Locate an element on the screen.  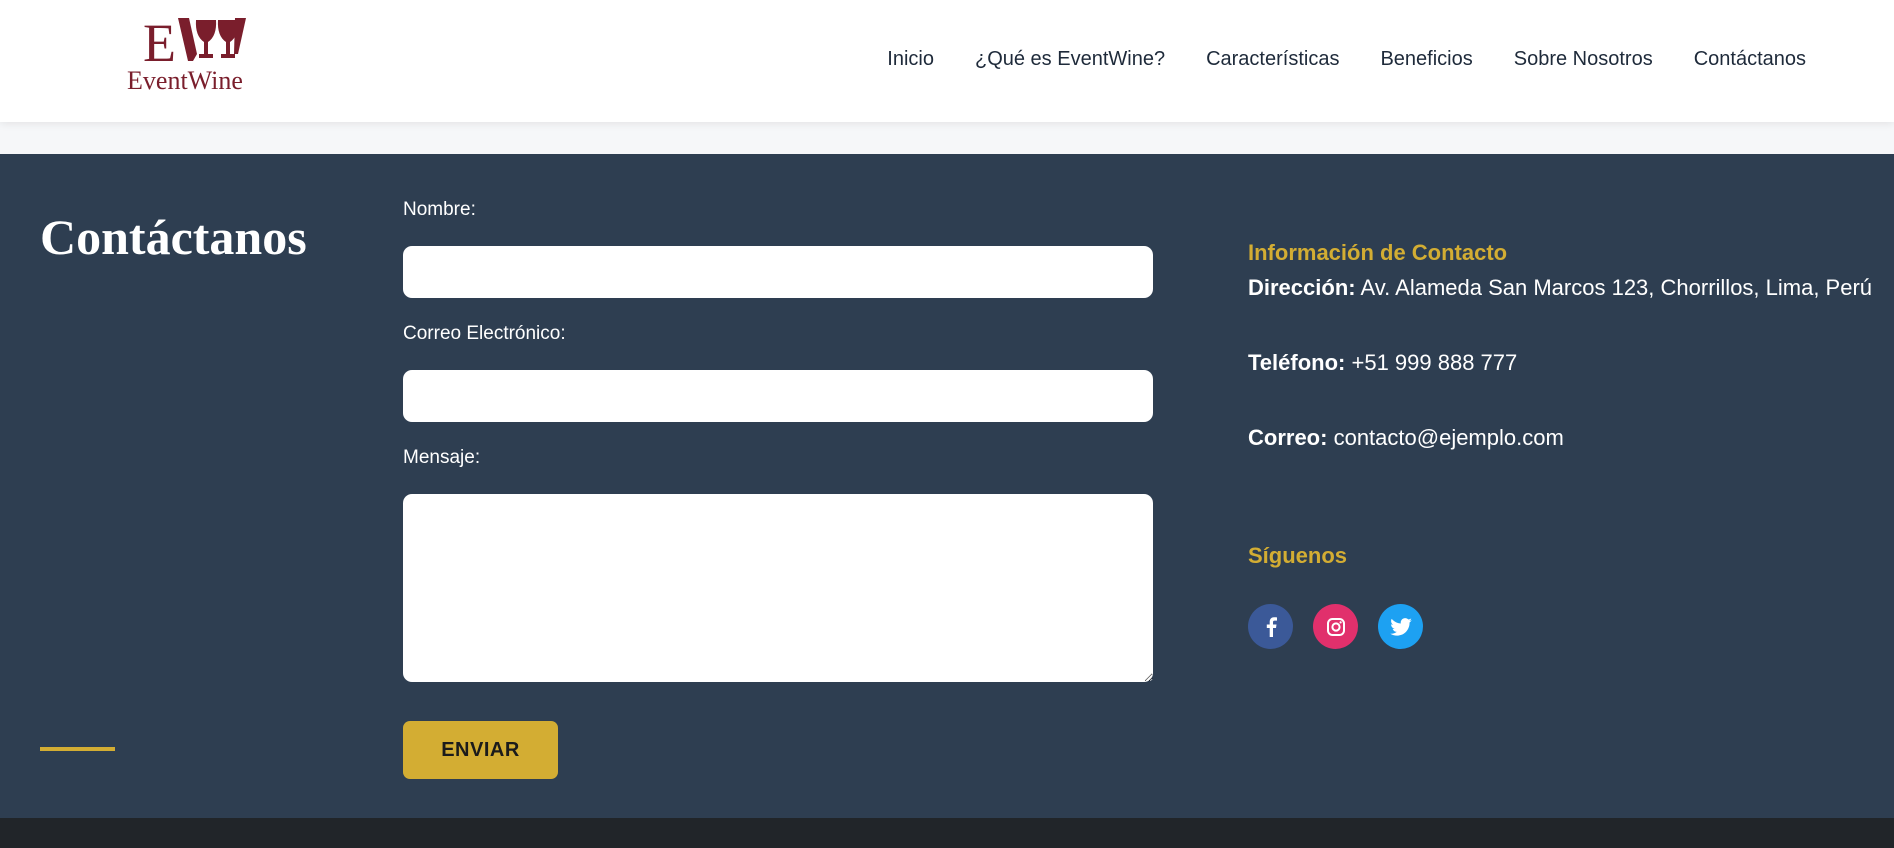
social-links is located at coordinates (1335, 626).